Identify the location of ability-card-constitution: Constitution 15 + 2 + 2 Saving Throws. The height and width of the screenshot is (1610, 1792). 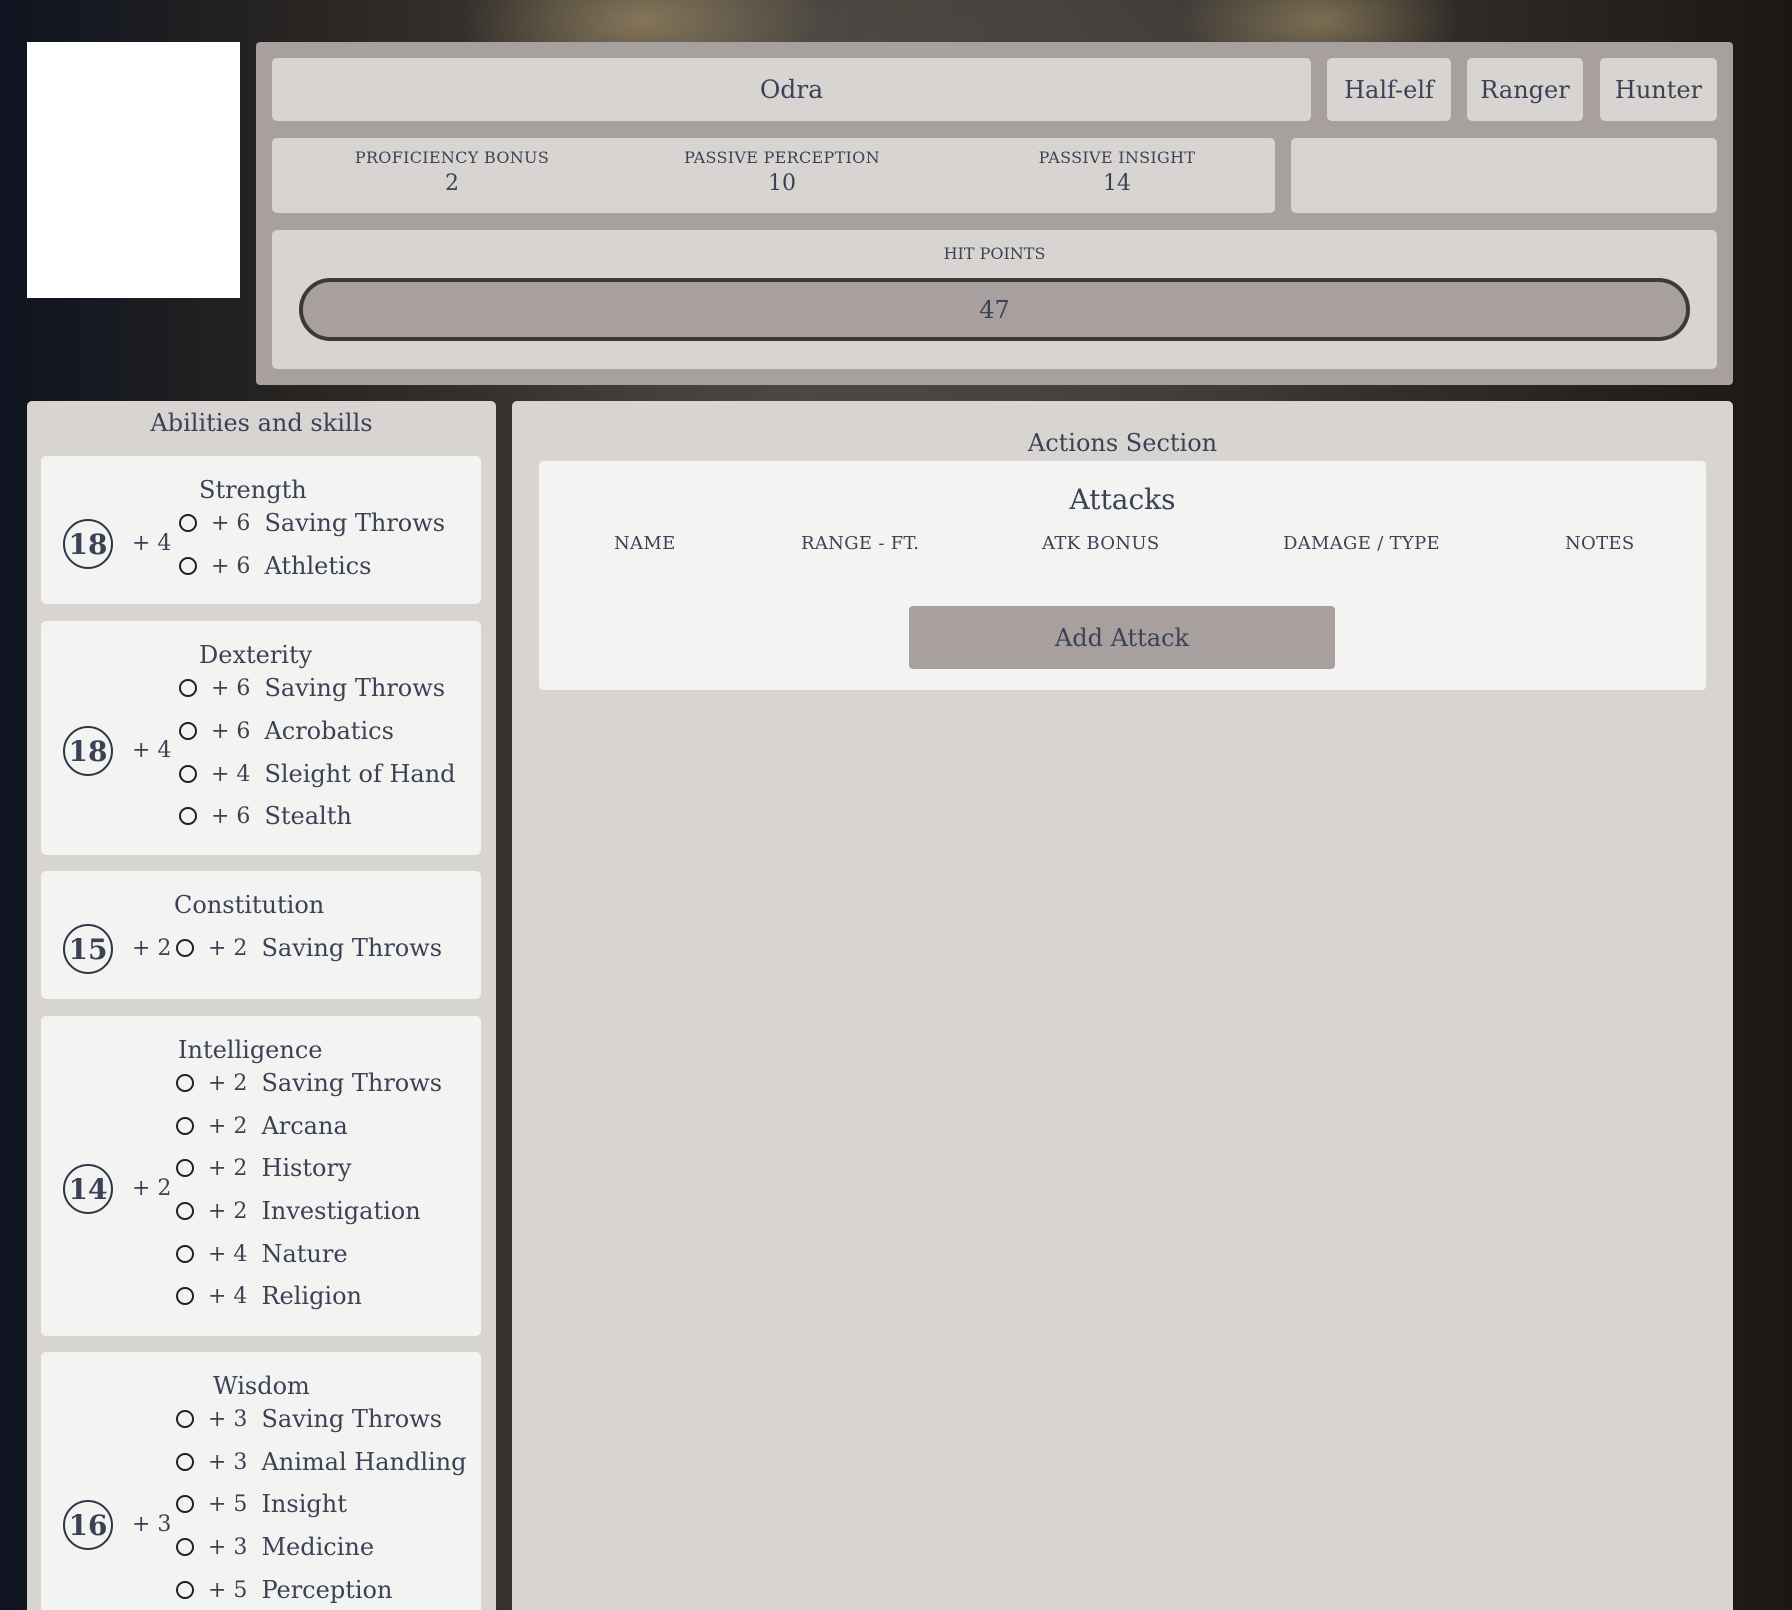
(261, 935).